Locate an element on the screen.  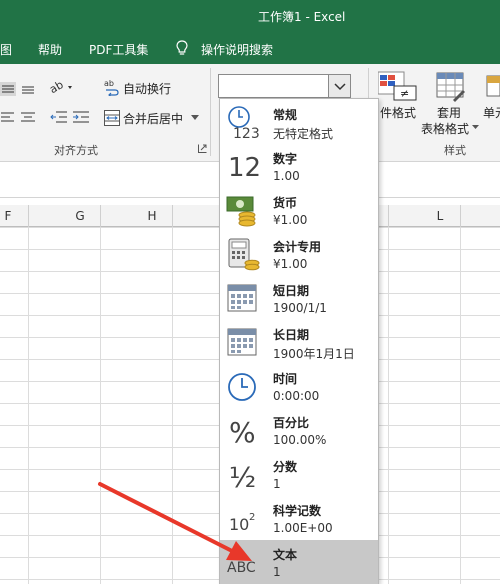
align-bottom-icon is located at coordinates (28, 89).